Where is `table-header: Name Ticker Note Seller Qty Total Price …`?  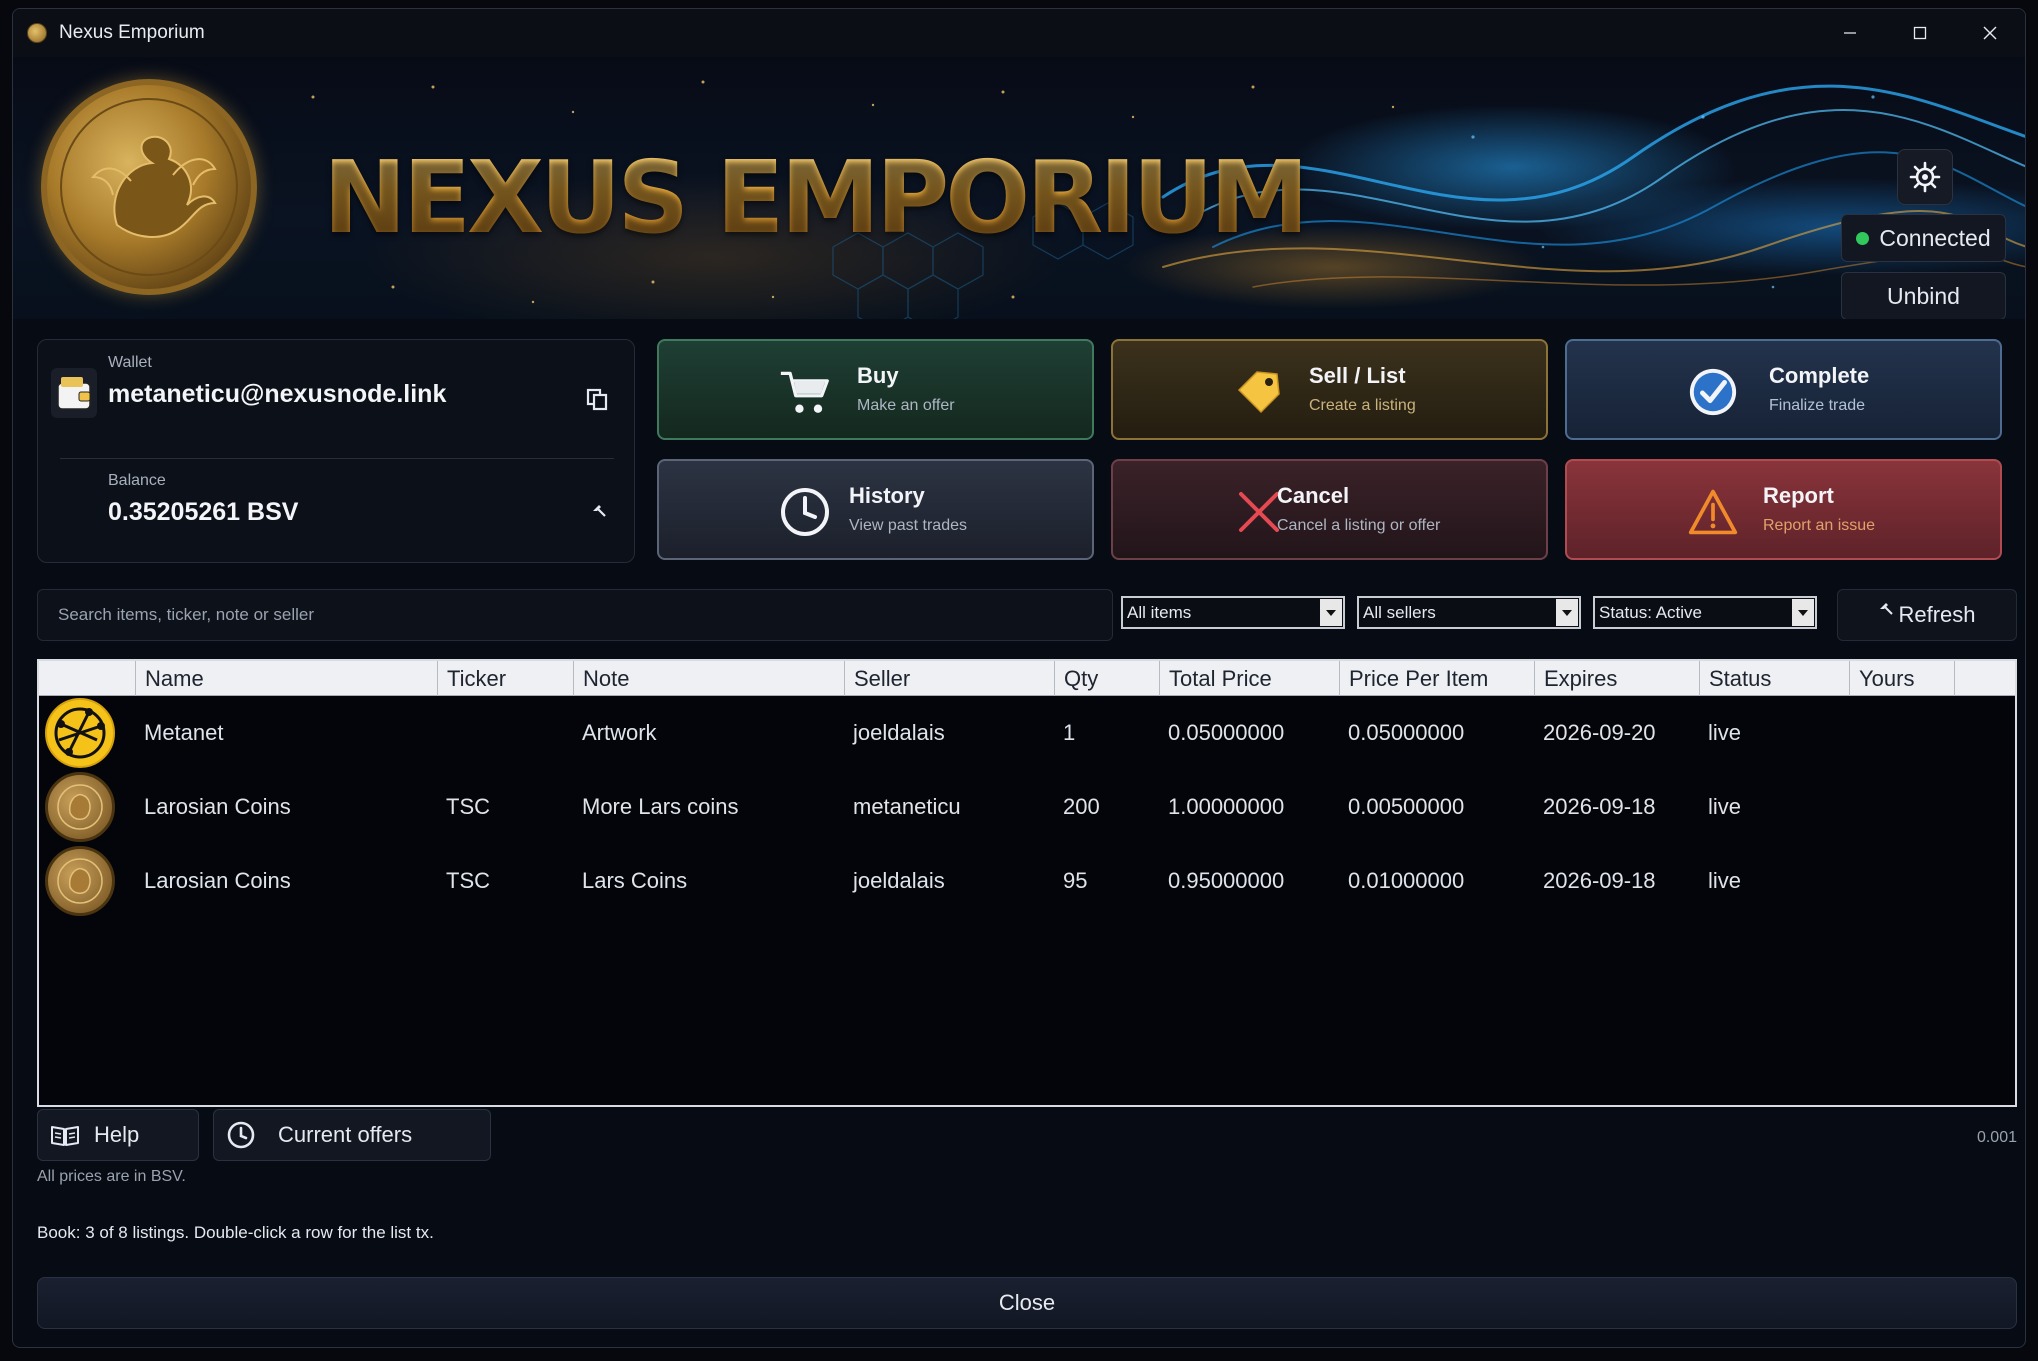
table-header: Name Ticker Note Seller Qty Total Price … is located at coordinates (1027, 678).